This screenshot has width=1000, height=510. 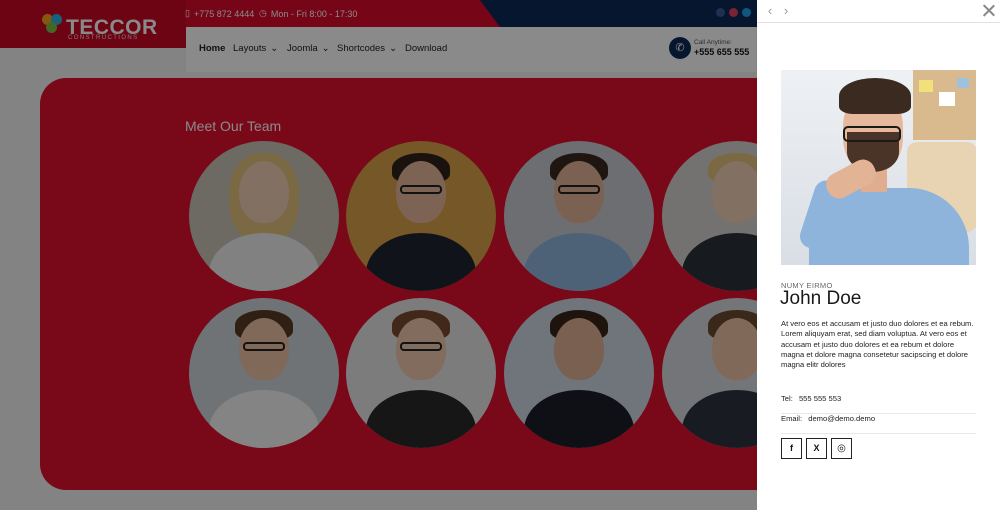 I want to click on chevron-right-icon: ›, so click(x=786, y=11).